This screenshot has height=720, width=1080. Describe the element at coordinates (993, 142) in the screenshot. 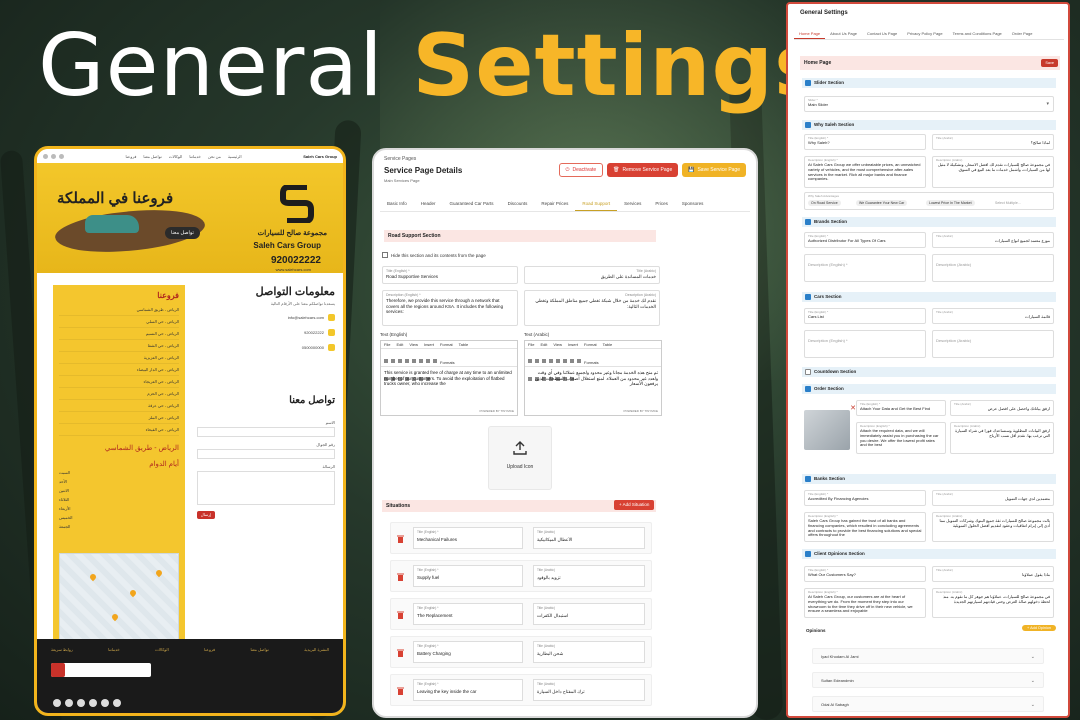

I see `why-title-ar-field: Title (Arabic) لماذا صالح؟` at that location.